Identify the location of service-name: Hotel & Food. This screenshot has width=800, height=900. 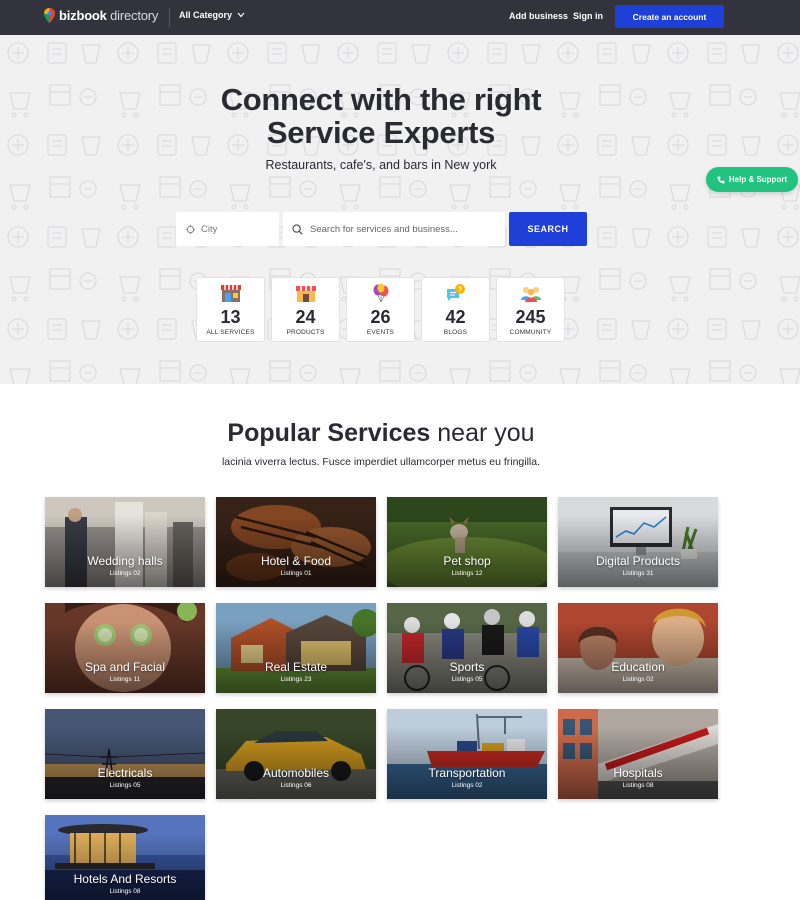
(296, 561).